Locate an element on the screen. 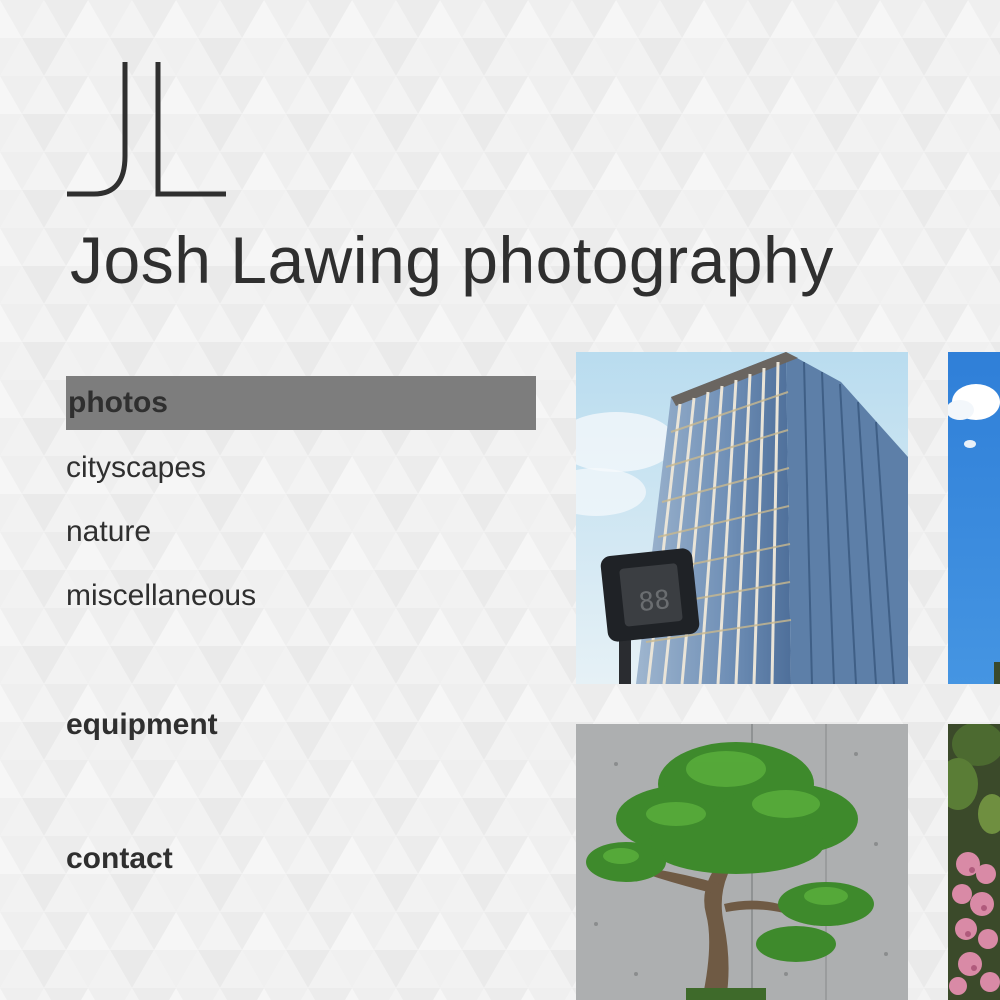  gallery-thumb-sky is located at coordinates (974, 518).